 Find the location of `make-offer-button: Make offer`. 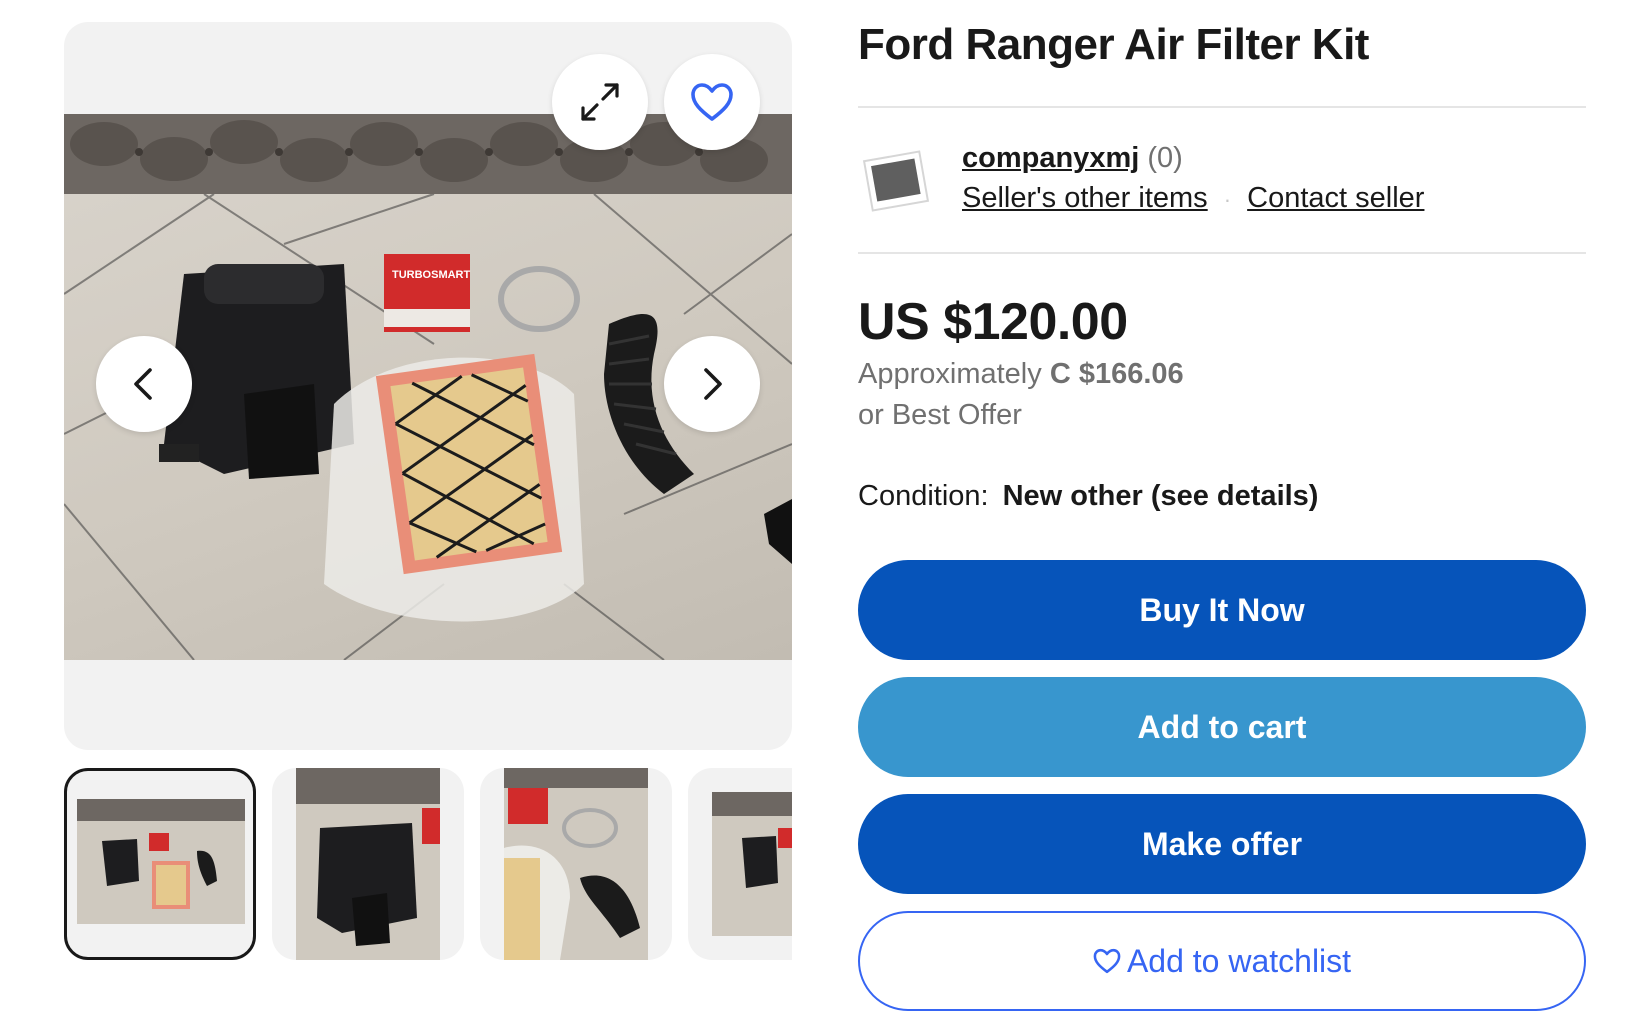

make-offer-button: Make offer is located at coordinates (1222, 844).